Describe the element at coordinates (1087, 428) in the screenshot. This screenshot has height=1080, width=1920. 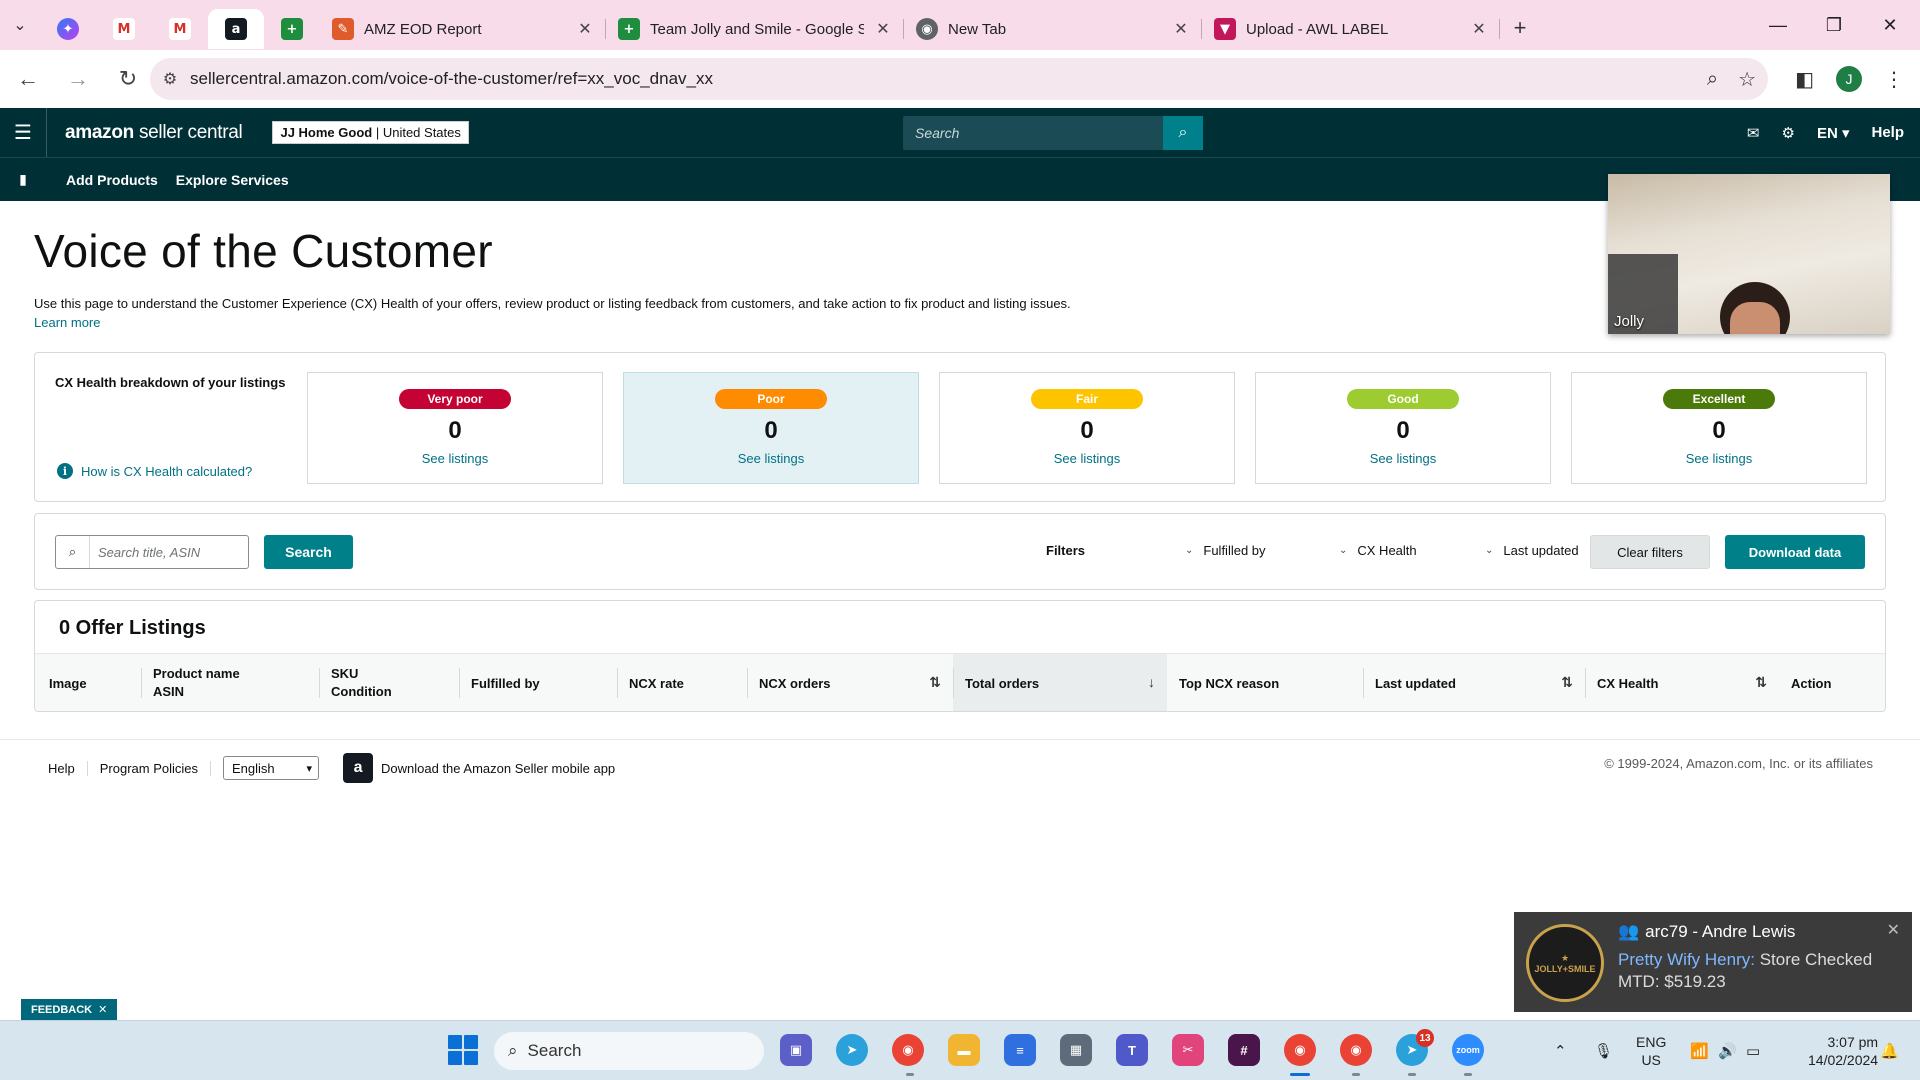
I see `cx-card-fair: Fair 0 See listings` at that location.